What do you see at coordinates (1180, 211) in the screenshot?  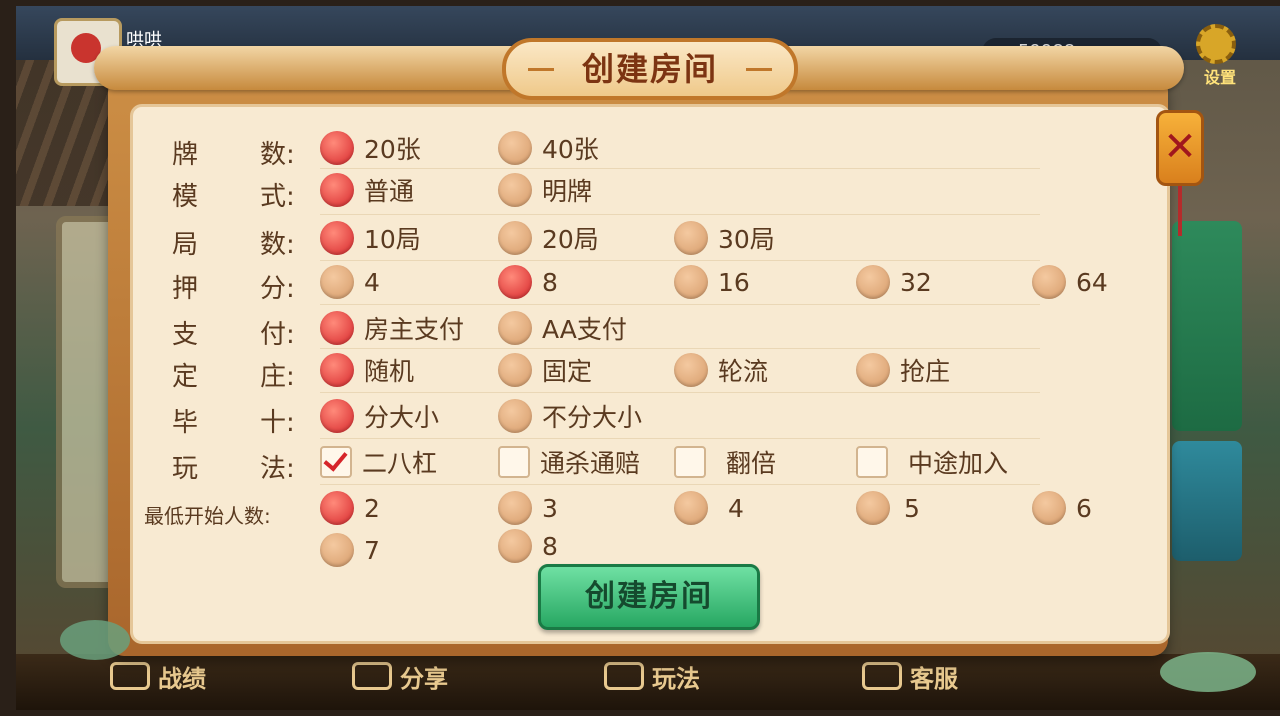 I see `lantern-tassel` at bounding box center [1180, 211].